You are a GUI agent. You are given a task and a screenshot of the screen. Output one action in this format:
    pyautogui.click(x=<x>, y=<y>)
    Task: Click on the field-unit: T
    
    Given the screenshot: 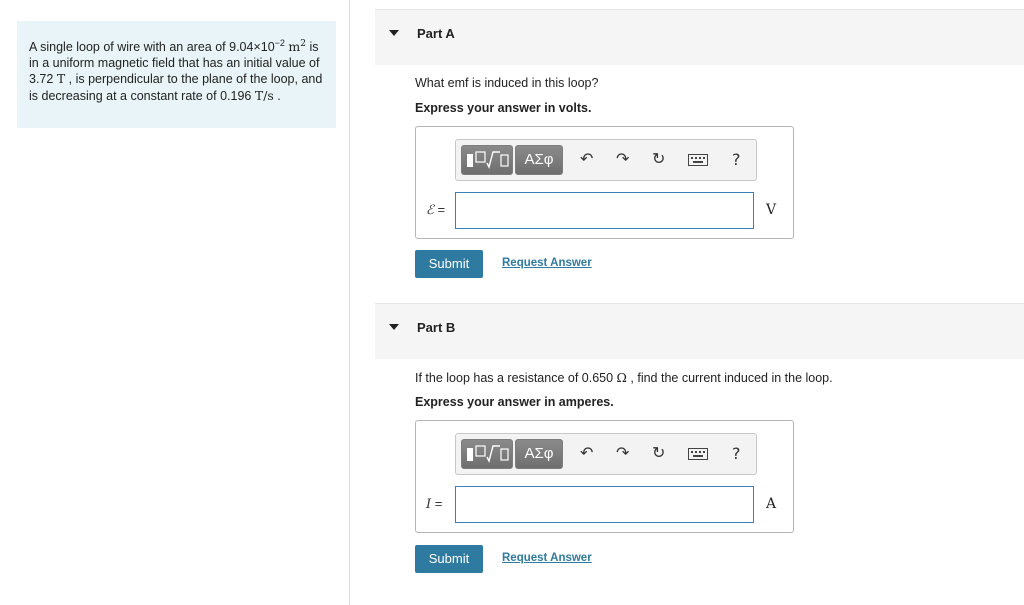 What is the action you would take?
    pyautogui.click(x=61, y=79)
    